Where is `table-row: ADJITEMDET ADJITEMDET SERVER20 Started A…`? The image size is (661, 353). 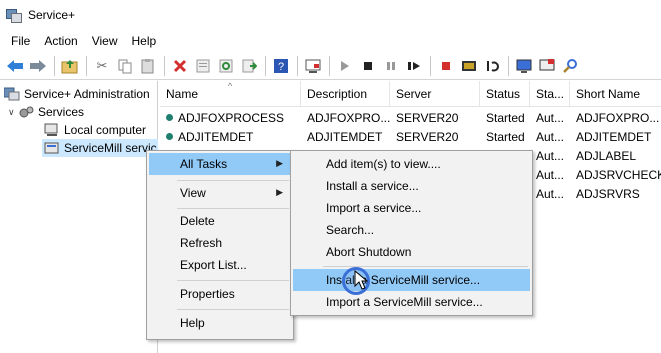 table-row: ADJITEMDET ADJITEMDET SERVER20 Started A… is located at coordinates (410, 136).